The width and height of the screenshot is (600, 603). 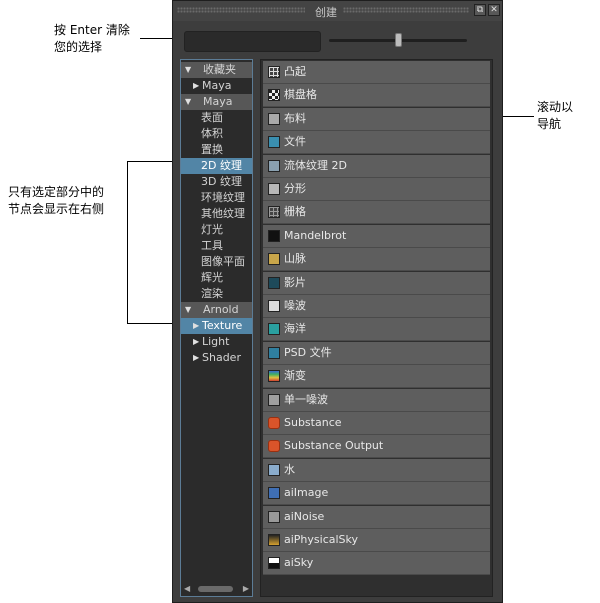 I want to click on node-label: 噪波, so click(x=295, y=305).